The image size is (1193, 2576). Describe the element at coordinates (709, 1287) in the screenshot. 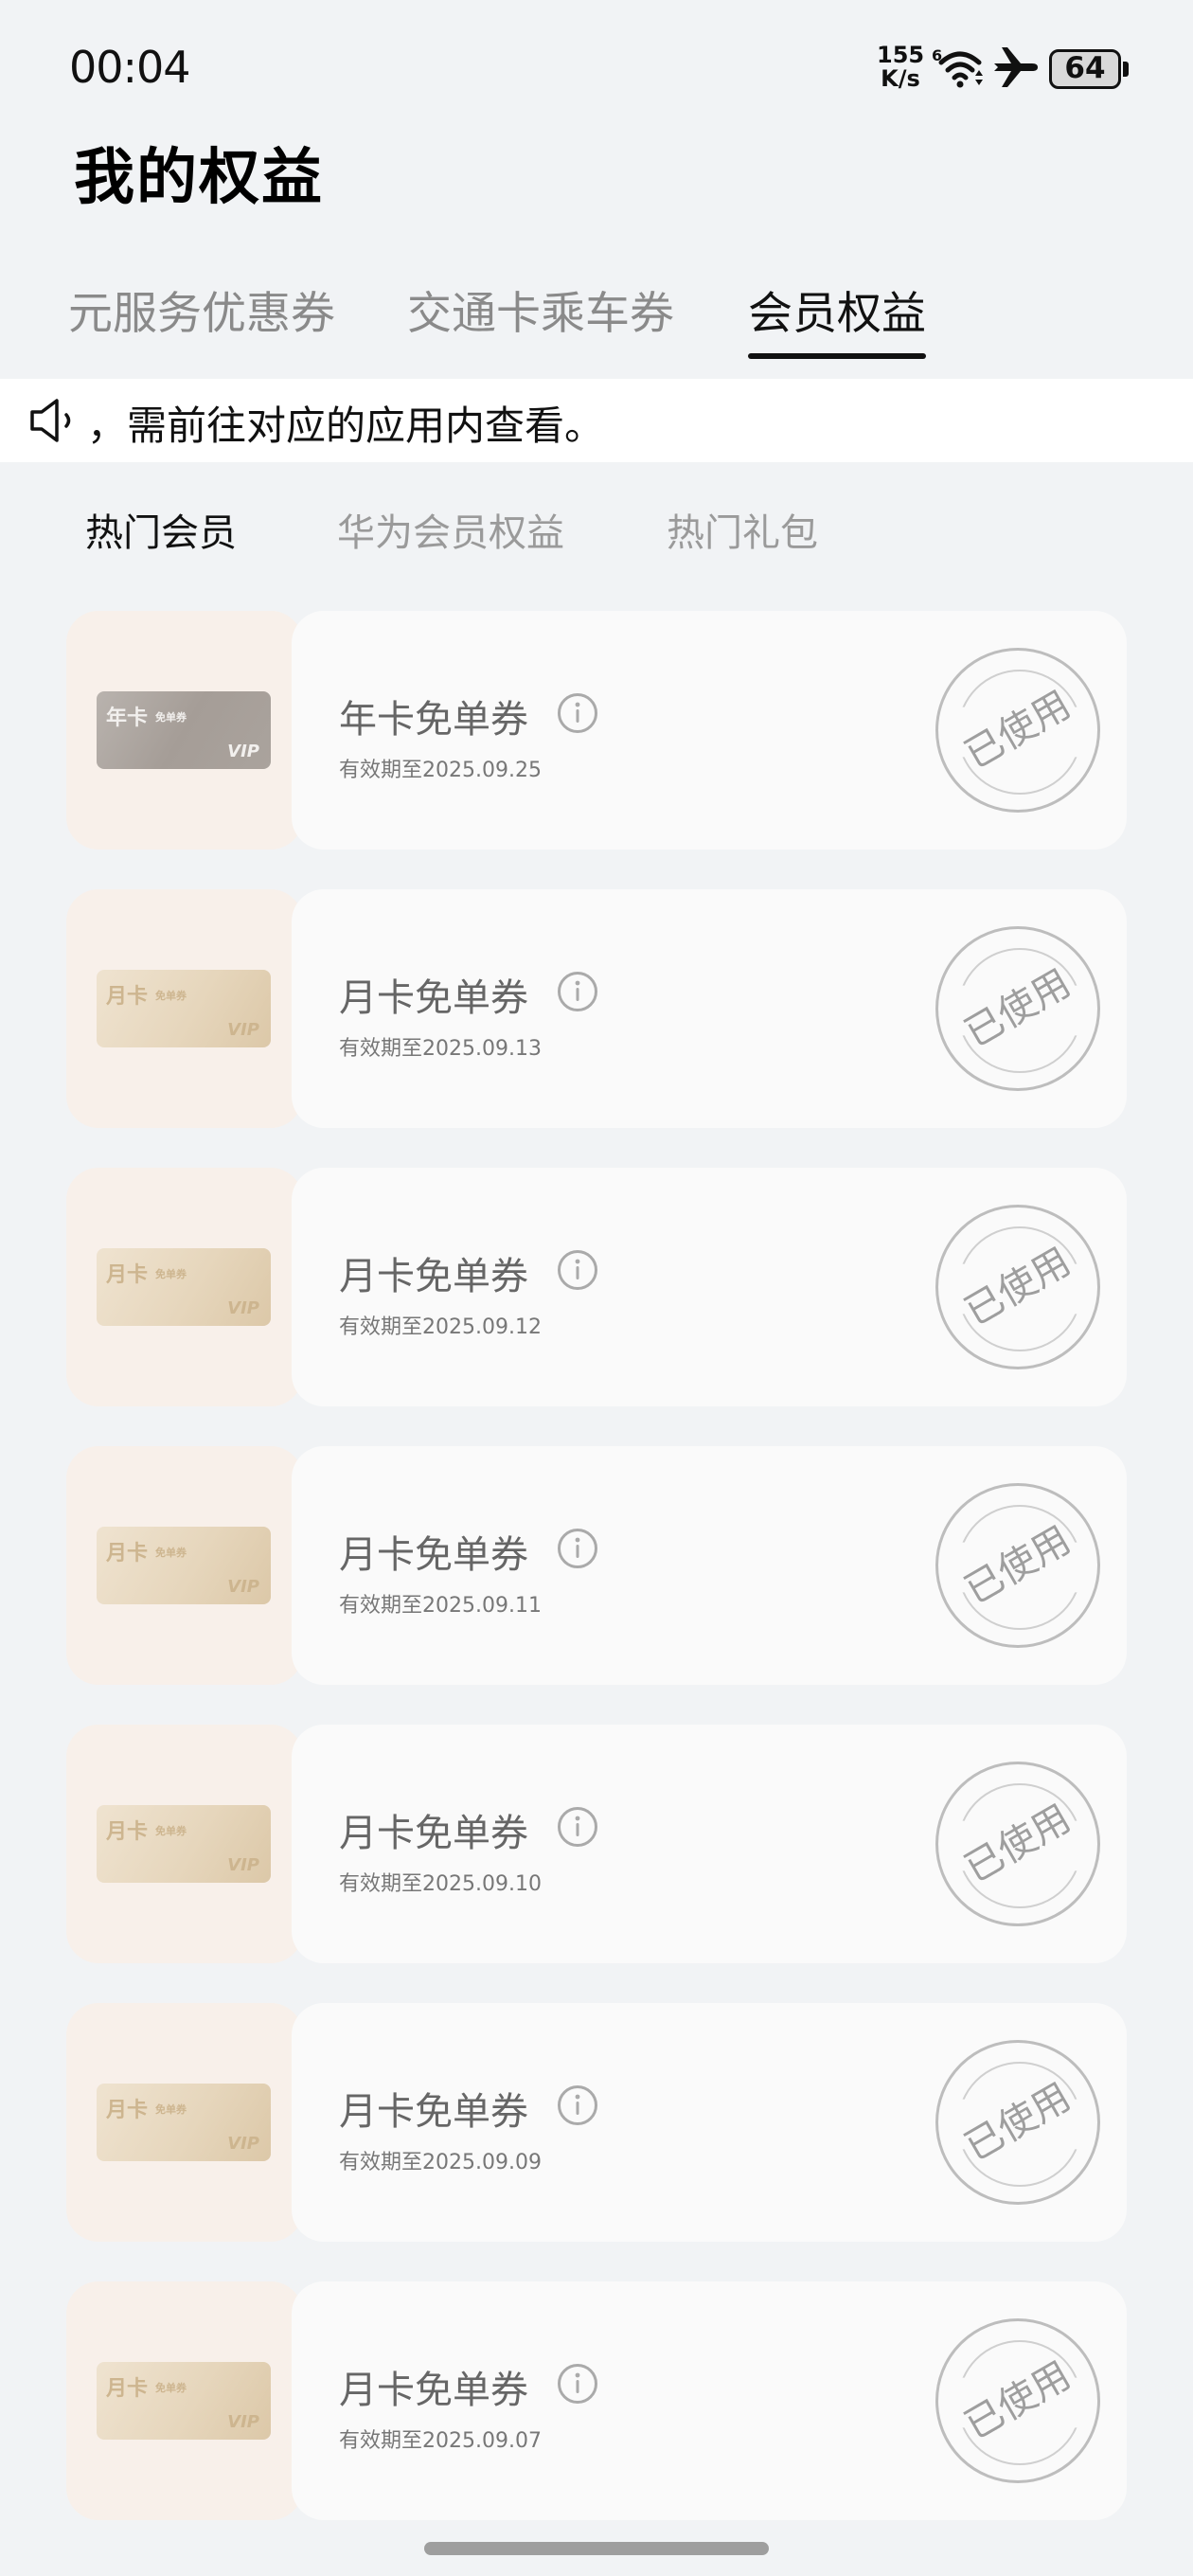

I see `coupon-info-area: 月卡免单券 有效期至2025.09.12 已使用` at that location.